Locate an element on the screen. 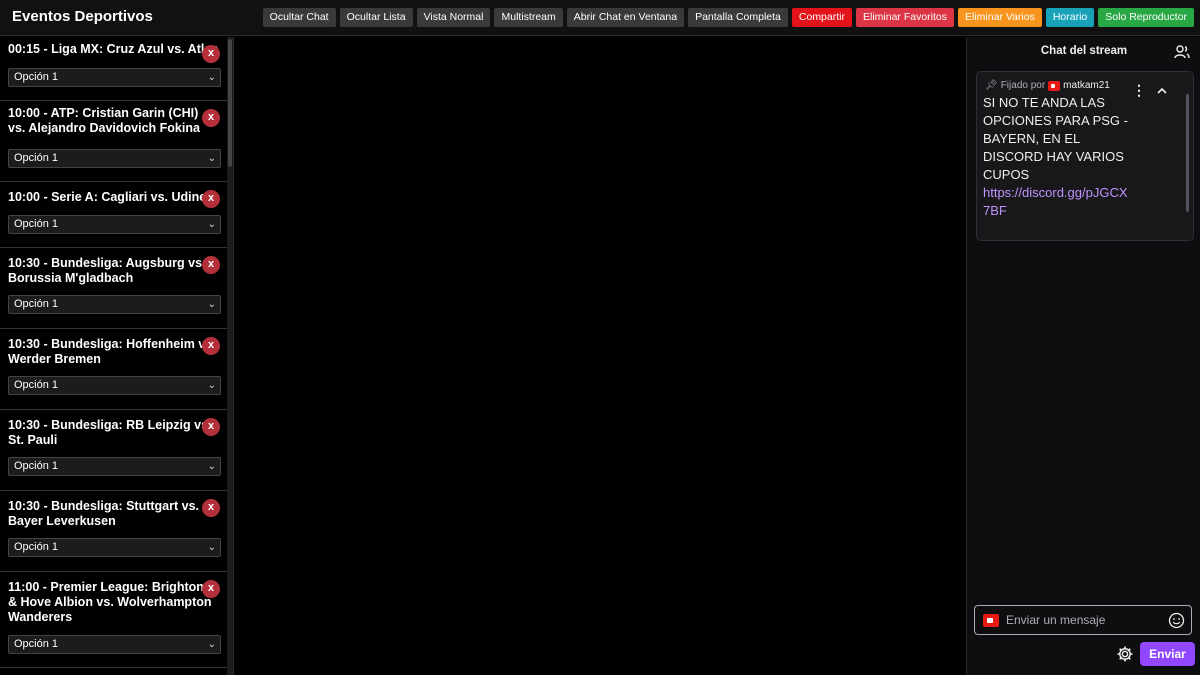 This screenshot has width=1200, height=675. chat-title: Chat del stream is located at coordinates (1084, 51).